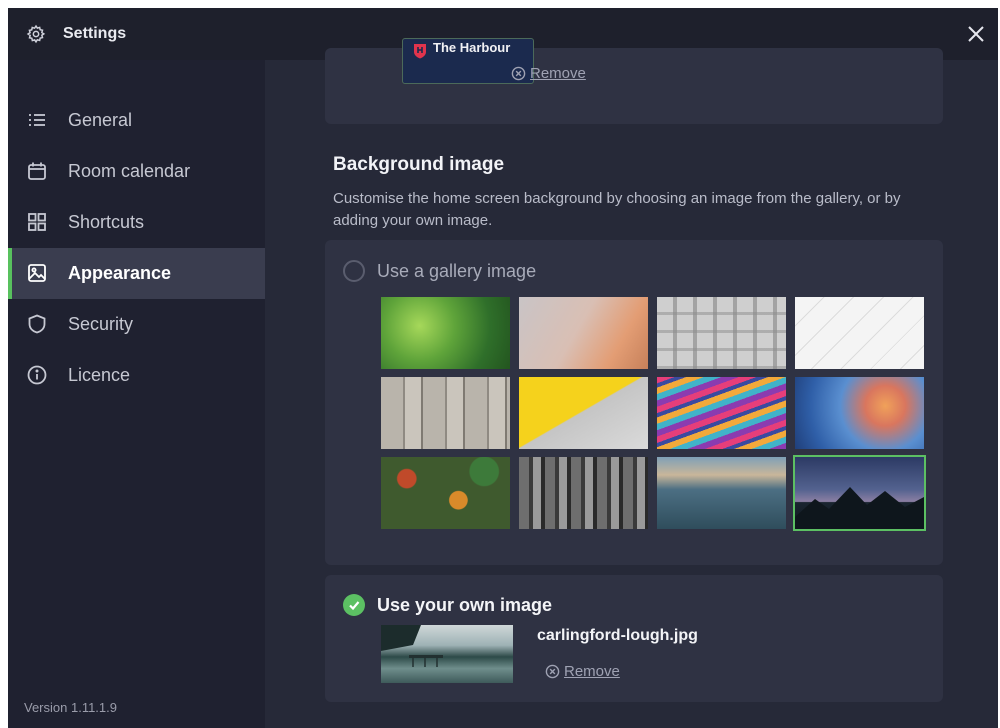 This screenshot has height=728, width=1000. I want to click on sidebar-item-label: Appearance, so click(120, 273).